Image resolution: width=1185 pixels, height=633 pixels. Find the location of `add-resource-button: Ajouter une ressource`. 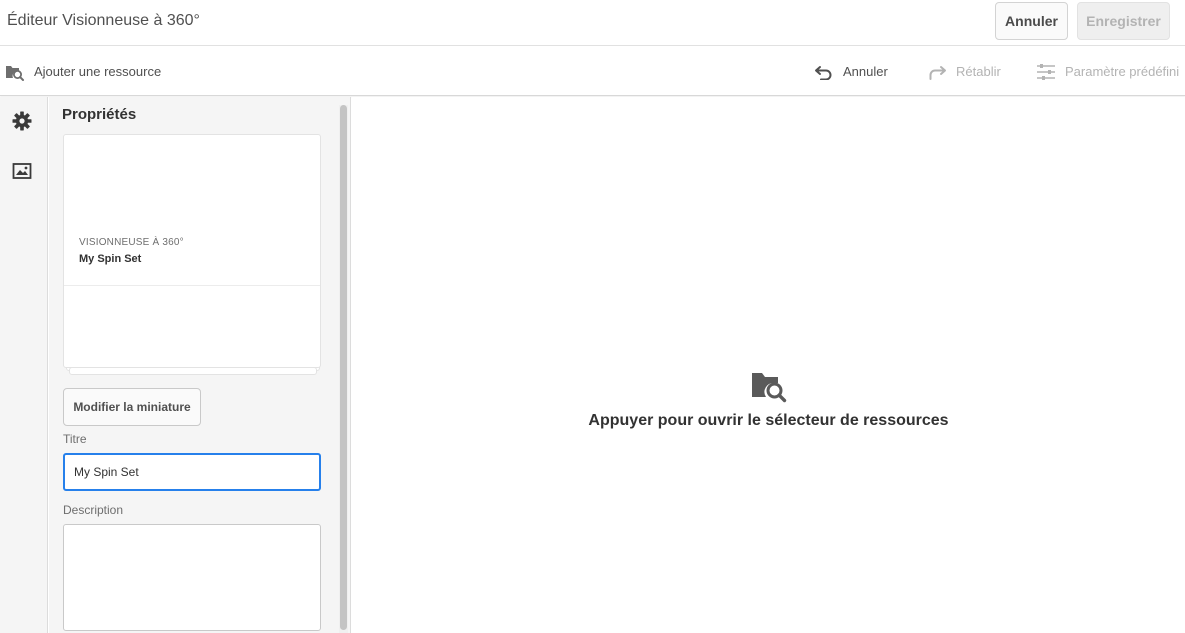

add-resource-button: Ajouter une ressource is located at coordinates (83, 71).